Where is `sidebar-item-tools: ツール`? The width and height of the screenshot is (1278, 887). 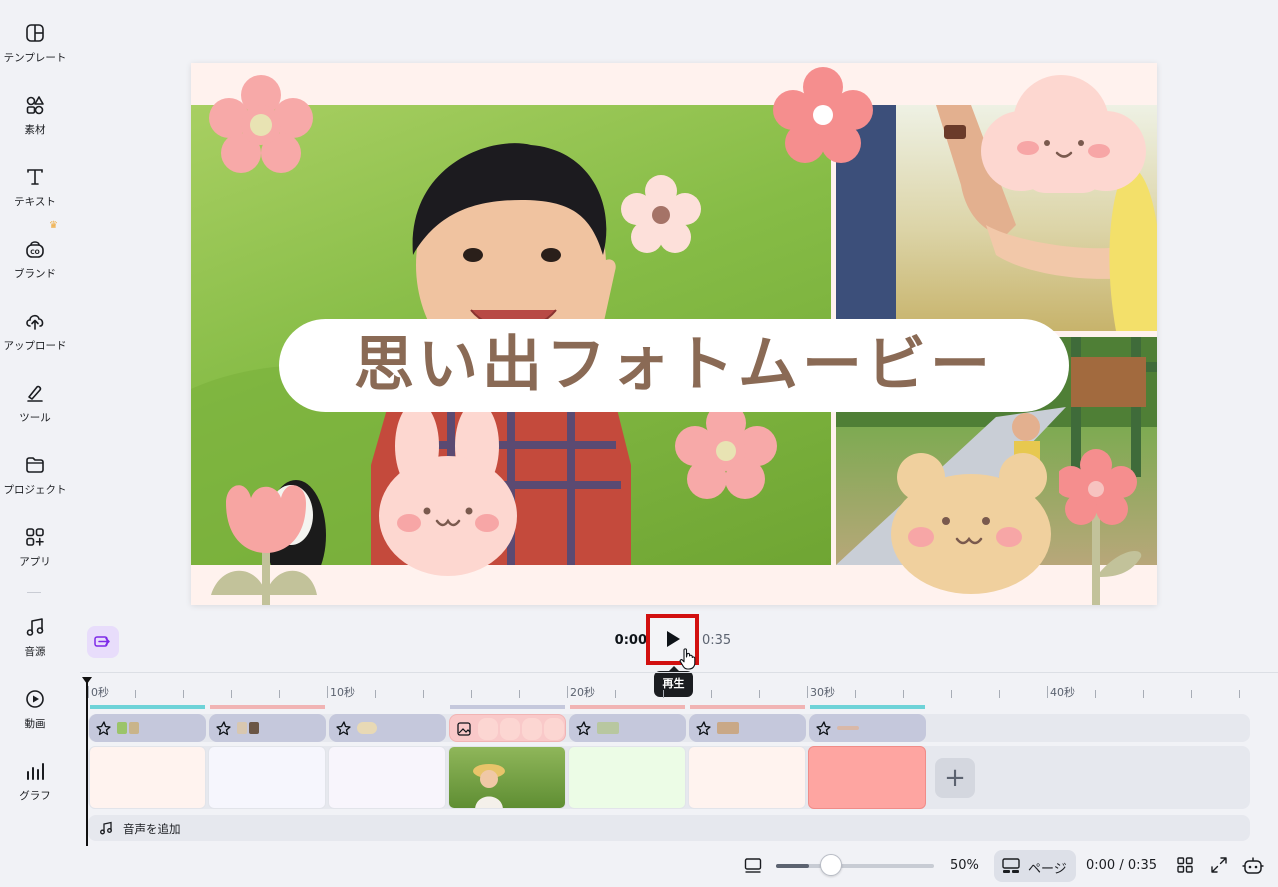
sidebar-item-tools: ツール is located at coordinates (35, 400).